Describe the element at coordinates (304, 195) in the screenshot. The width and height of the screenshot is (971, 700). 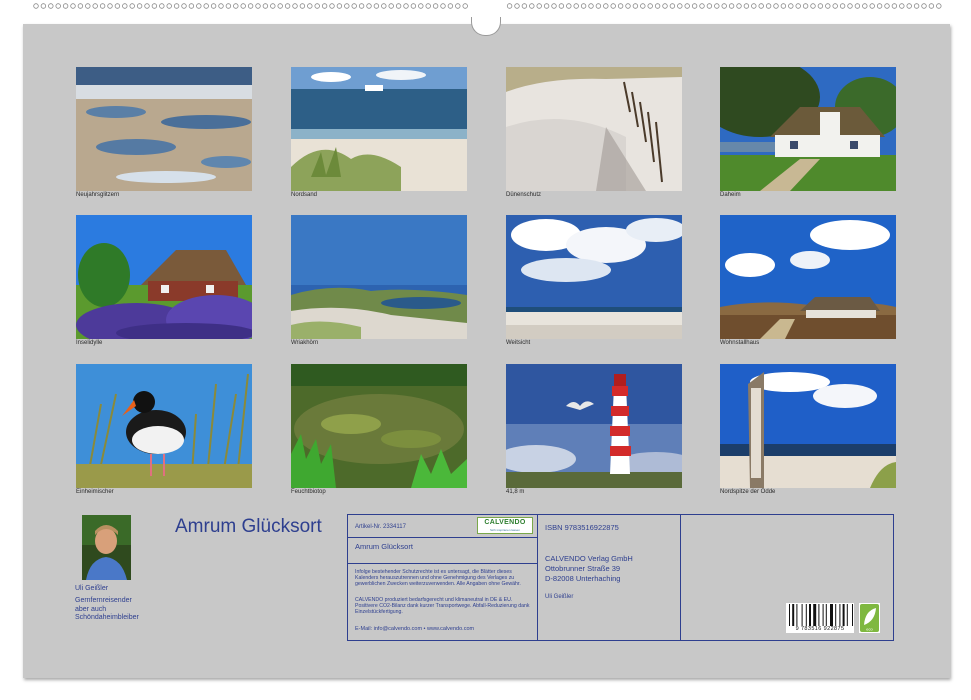
I see `photo-caption: Nordsand` at that location.